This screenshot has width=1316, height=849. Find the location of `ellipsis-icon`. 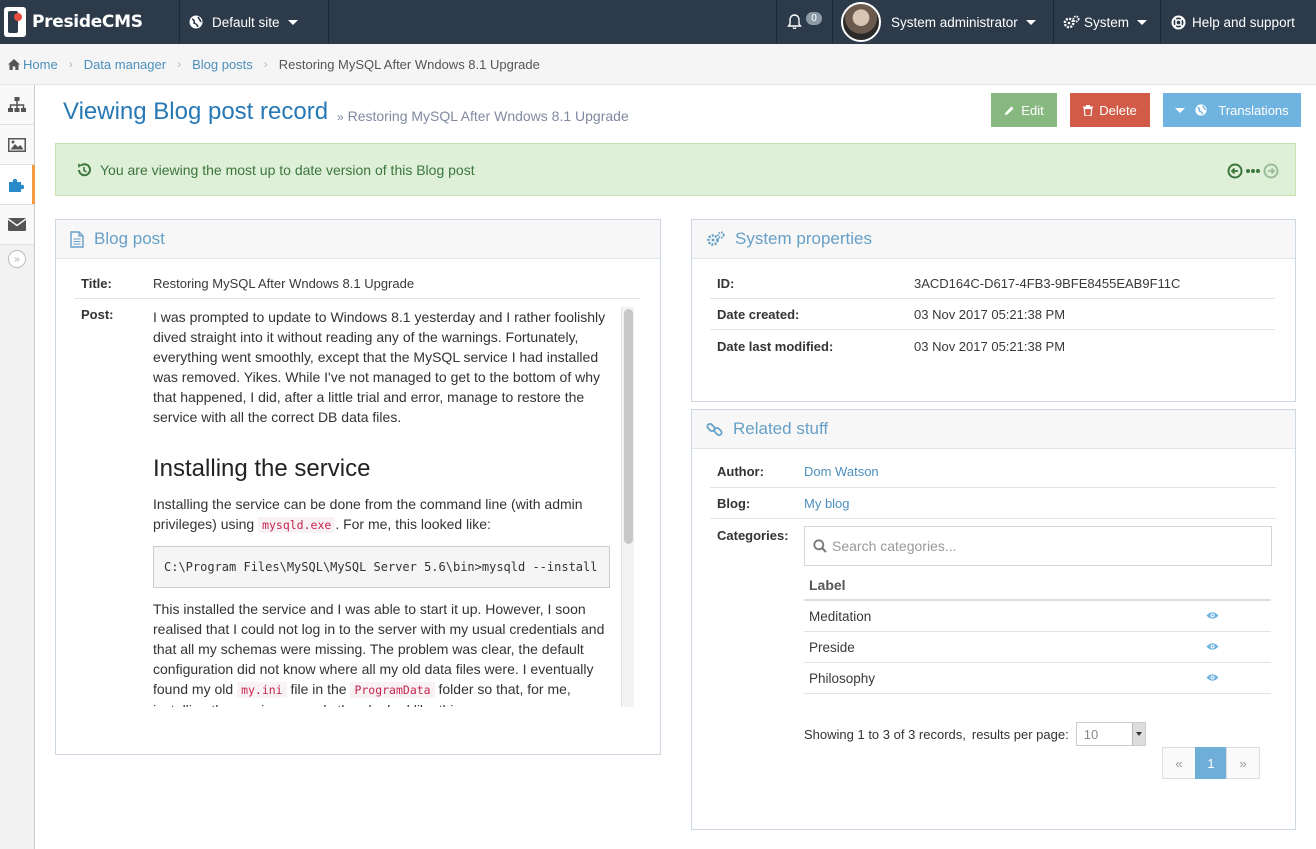

ellipsis-icon is located at coordinates (1253, 171).